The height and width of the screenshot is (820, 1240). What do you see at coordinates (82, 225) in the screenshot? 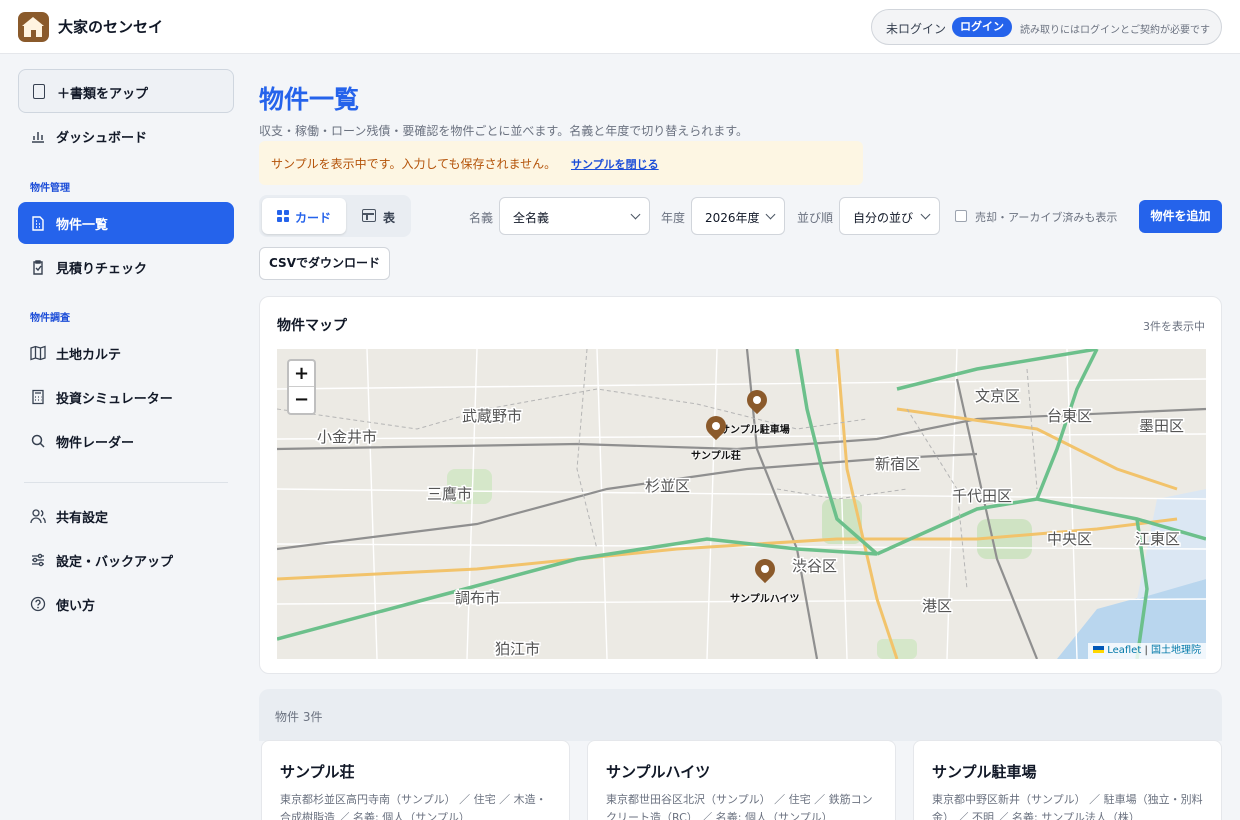
I see `sidebar-item-label: 物件一覧` at bounding box center [82, 225].